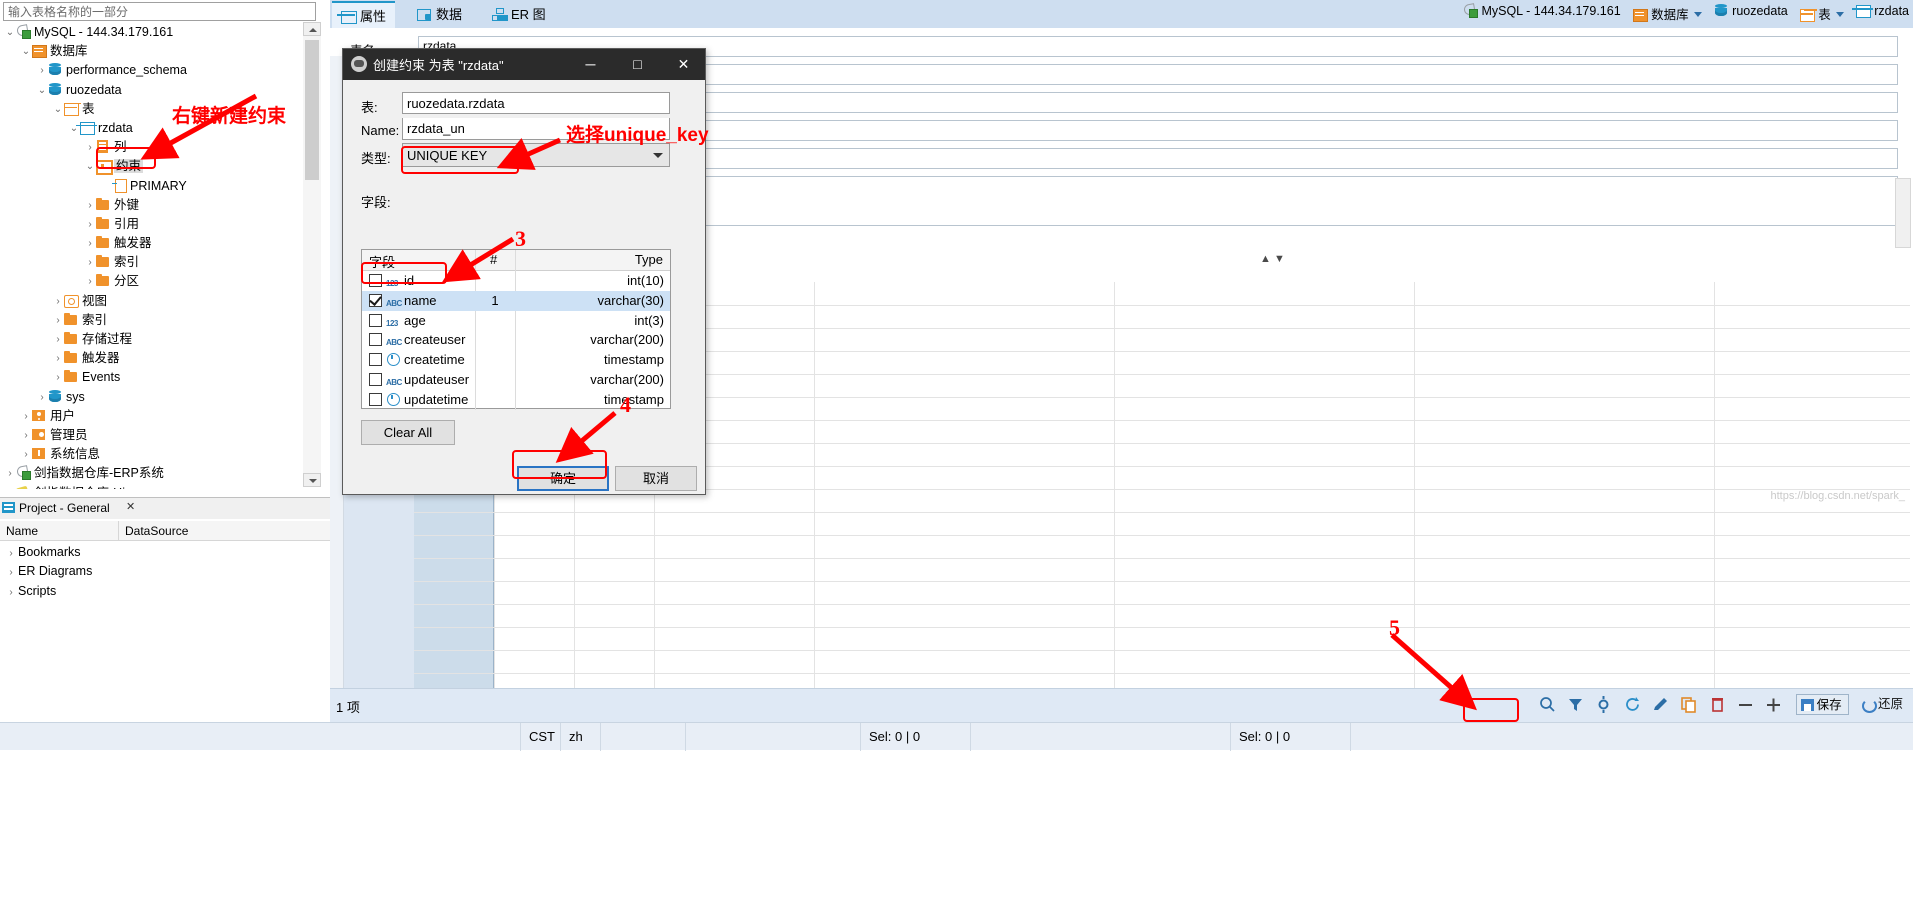  What do you see at coordinates (151, 147) in the screenshot?
I see `tree-node-i6: › 列` at bounding box center [151, 147].